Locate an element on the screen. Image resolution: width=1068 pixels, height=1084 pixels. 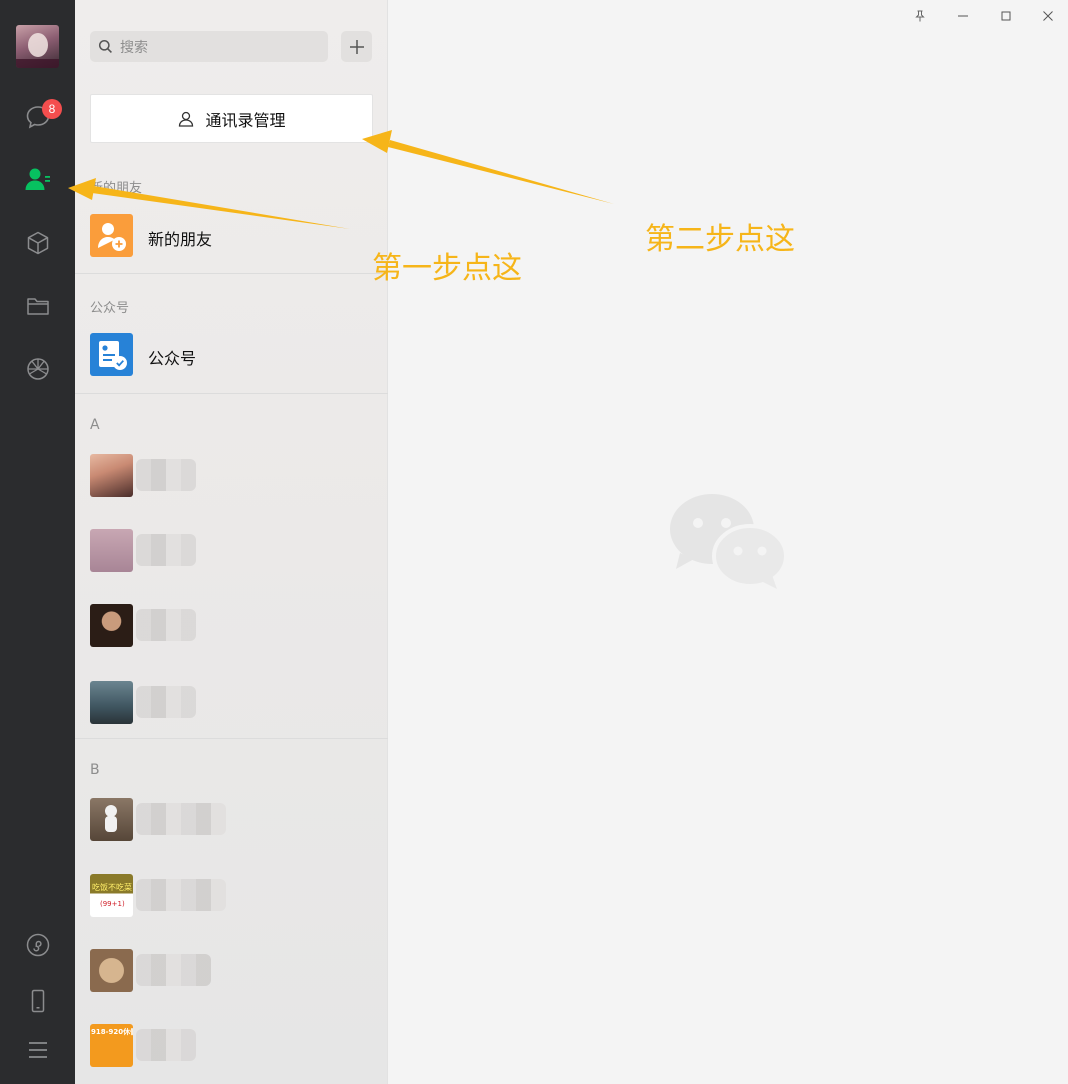
unread-badge: 8 is located at coordinates (52, 109).